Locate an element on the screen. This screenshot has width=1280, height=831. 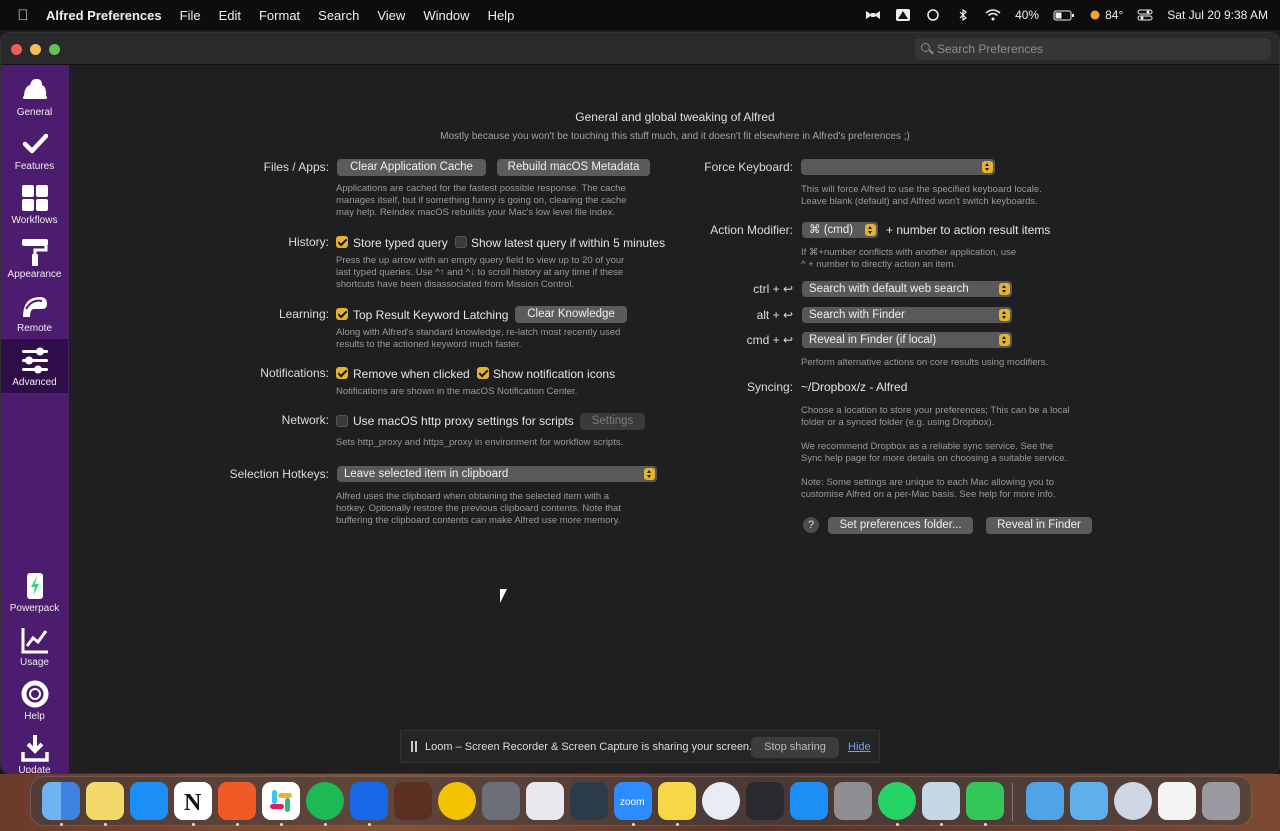
force-keyboard-popup is located at coordinates (898, 167).